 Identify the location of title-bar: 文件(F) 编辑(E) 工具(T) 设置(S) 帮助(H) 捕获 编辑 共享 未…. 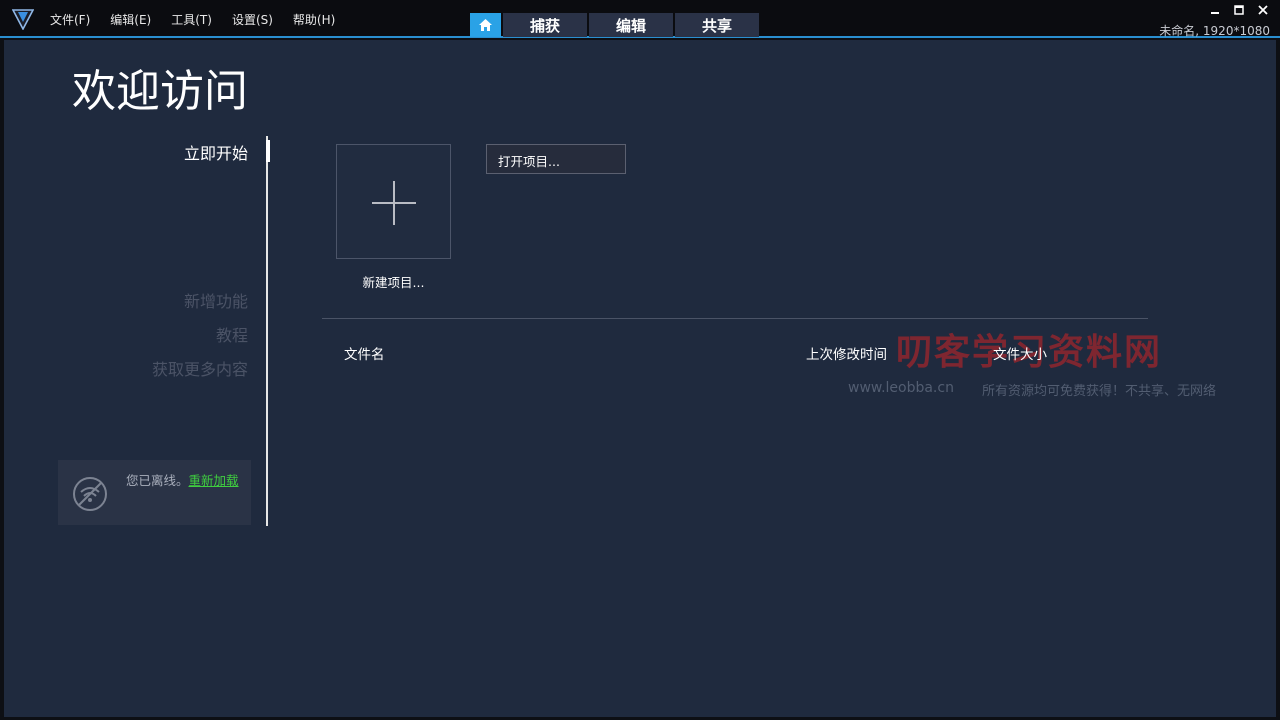
(640, 19).